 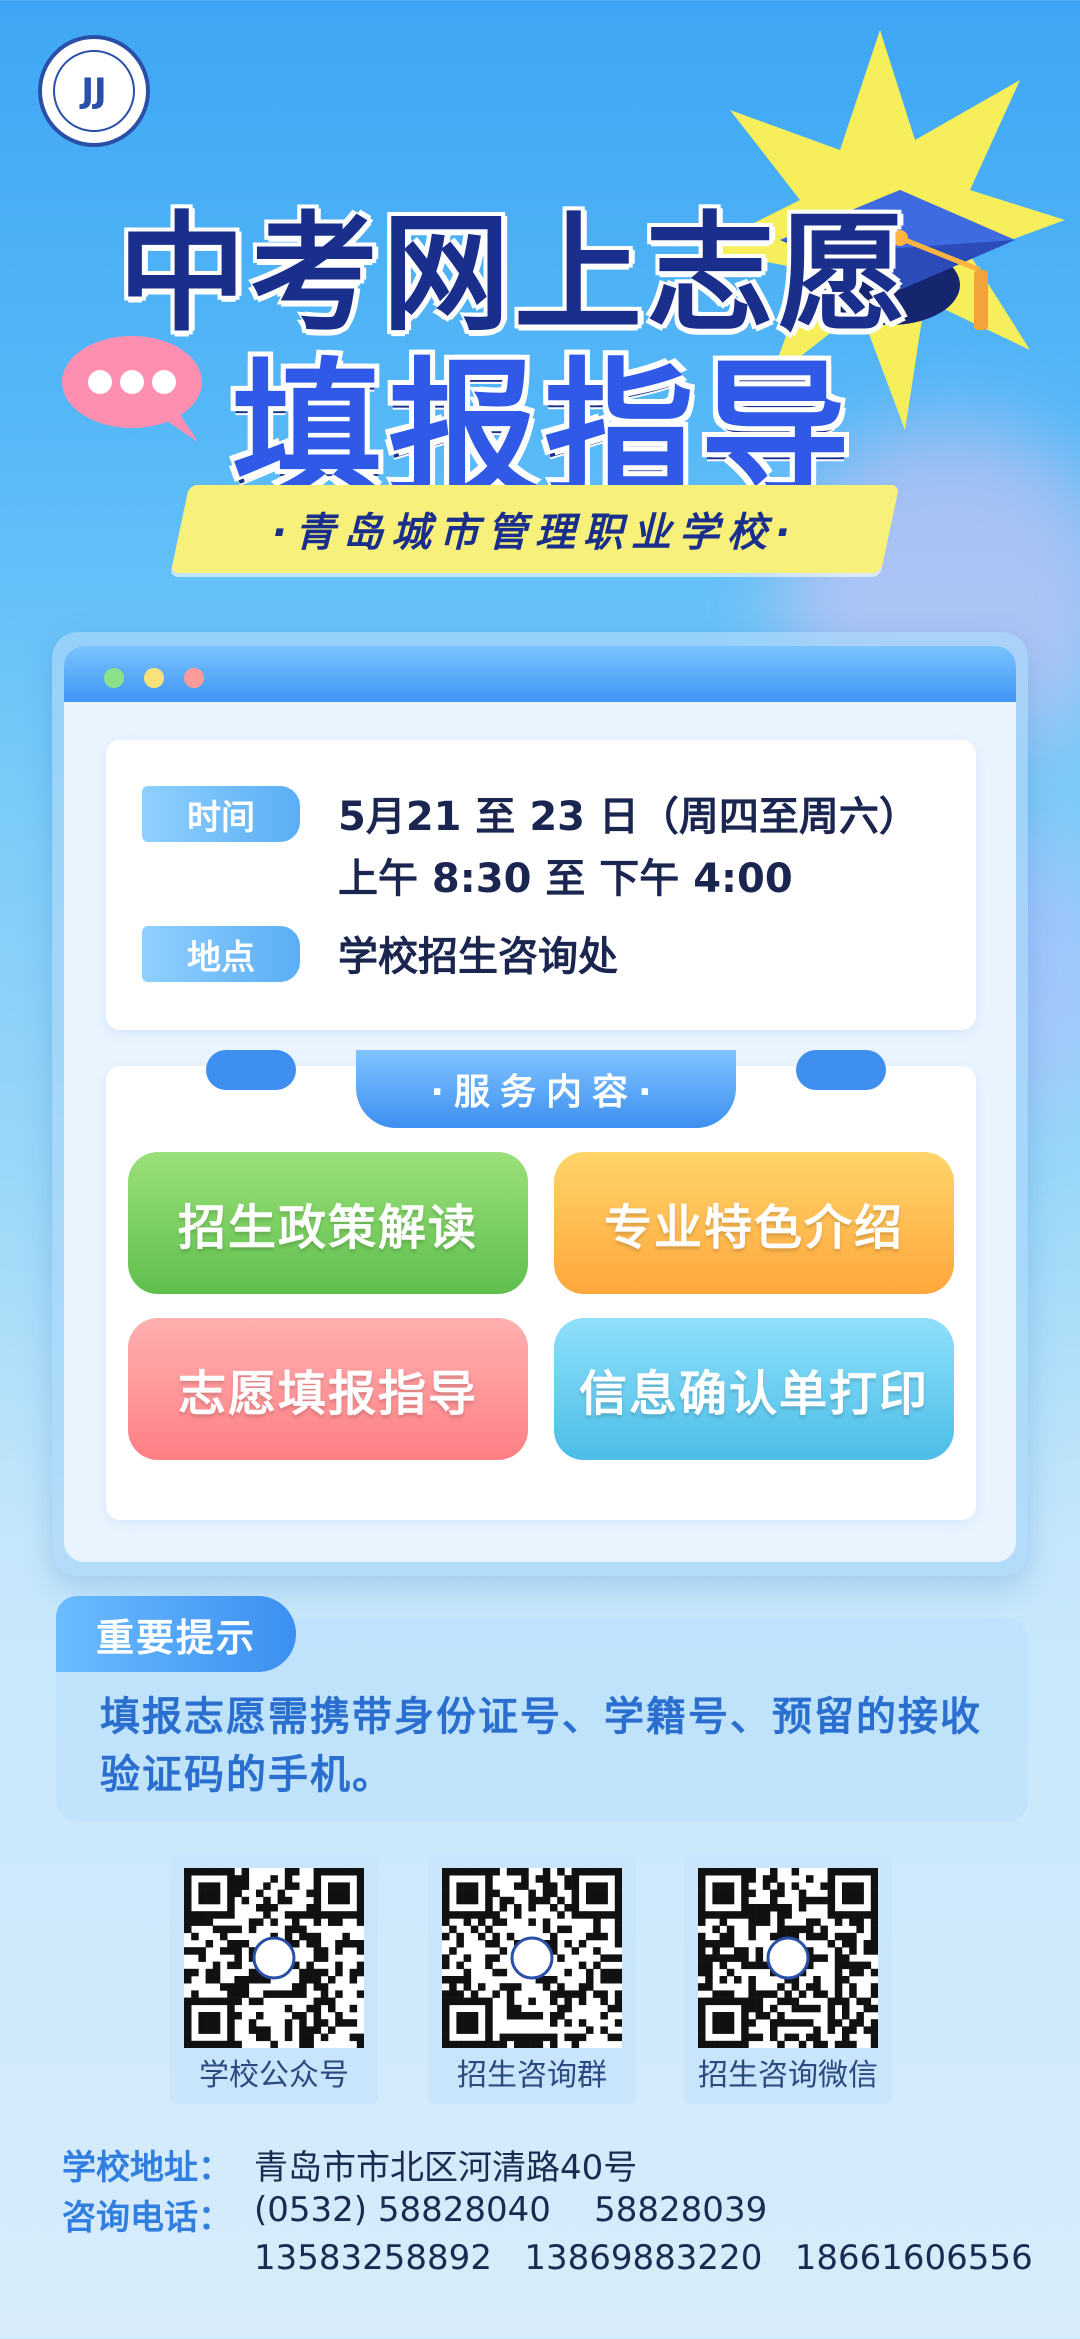 What do you see at coordinates (478, 957) in the screenshot?
I see `place-text: 学校招生咨询处` at bounding box center [478, 957].